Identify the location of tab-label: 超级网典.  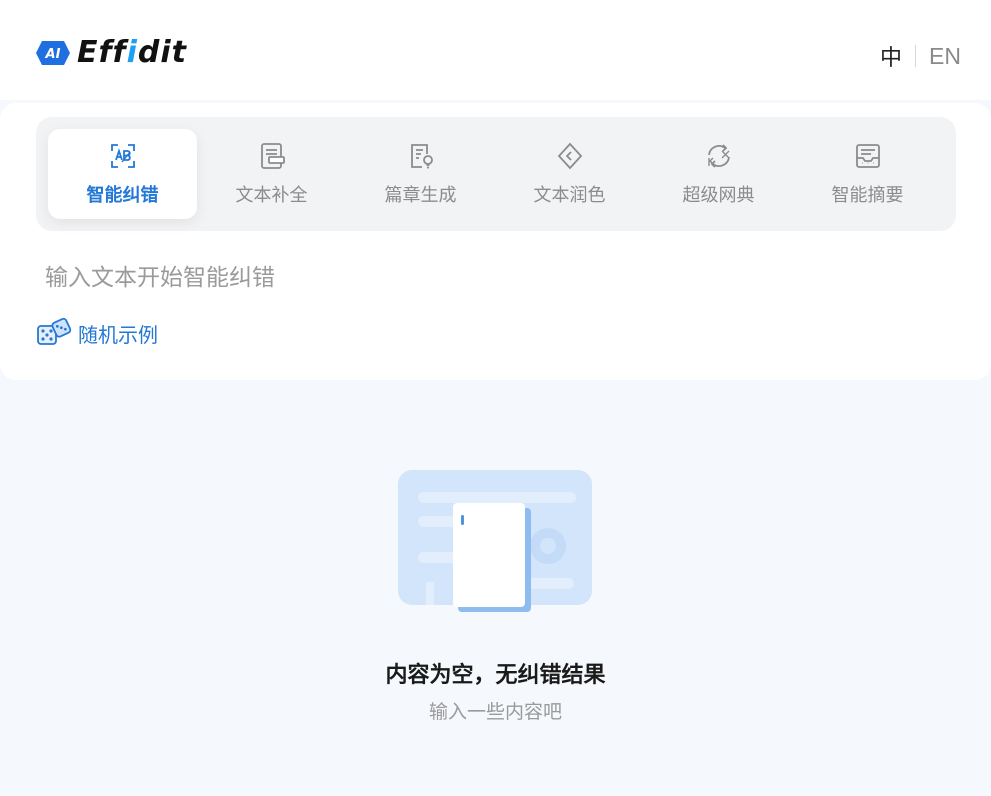
(718, 195).